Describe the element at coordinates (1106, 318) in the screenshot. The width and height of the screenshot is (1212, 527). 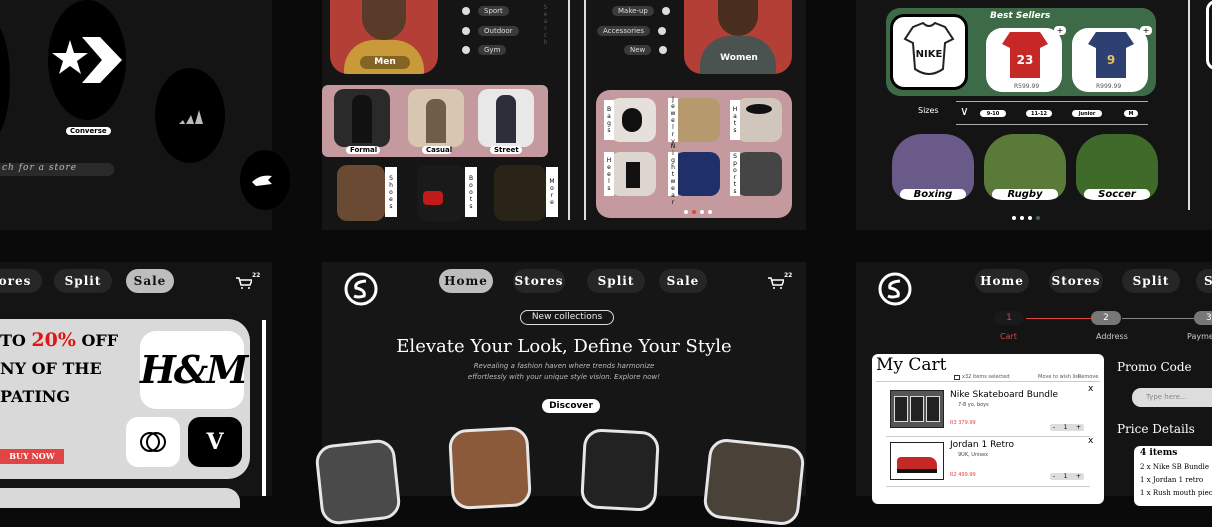
I see `step-2: 2` at that location.